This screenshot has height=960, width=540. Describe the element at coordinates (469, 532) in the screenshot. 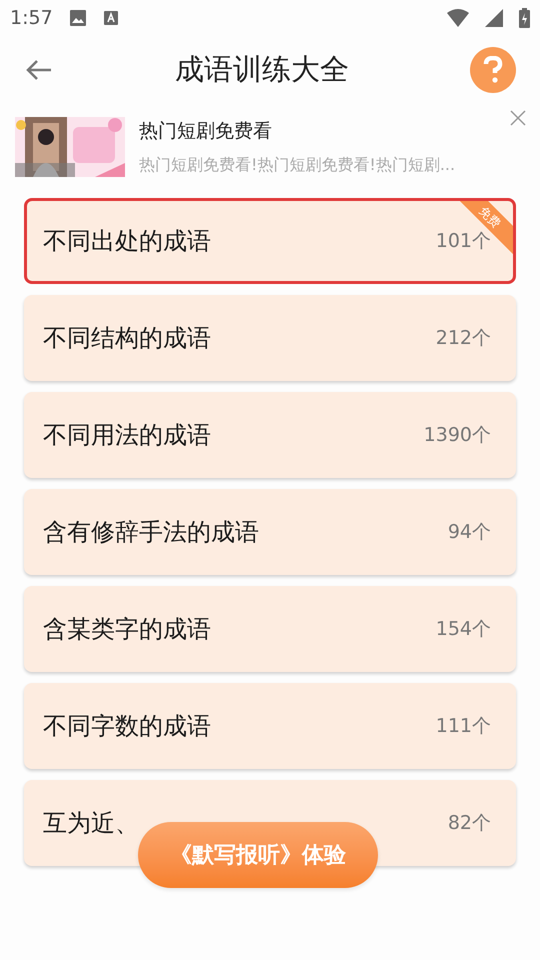

I see `category-count: 94个` at that location.